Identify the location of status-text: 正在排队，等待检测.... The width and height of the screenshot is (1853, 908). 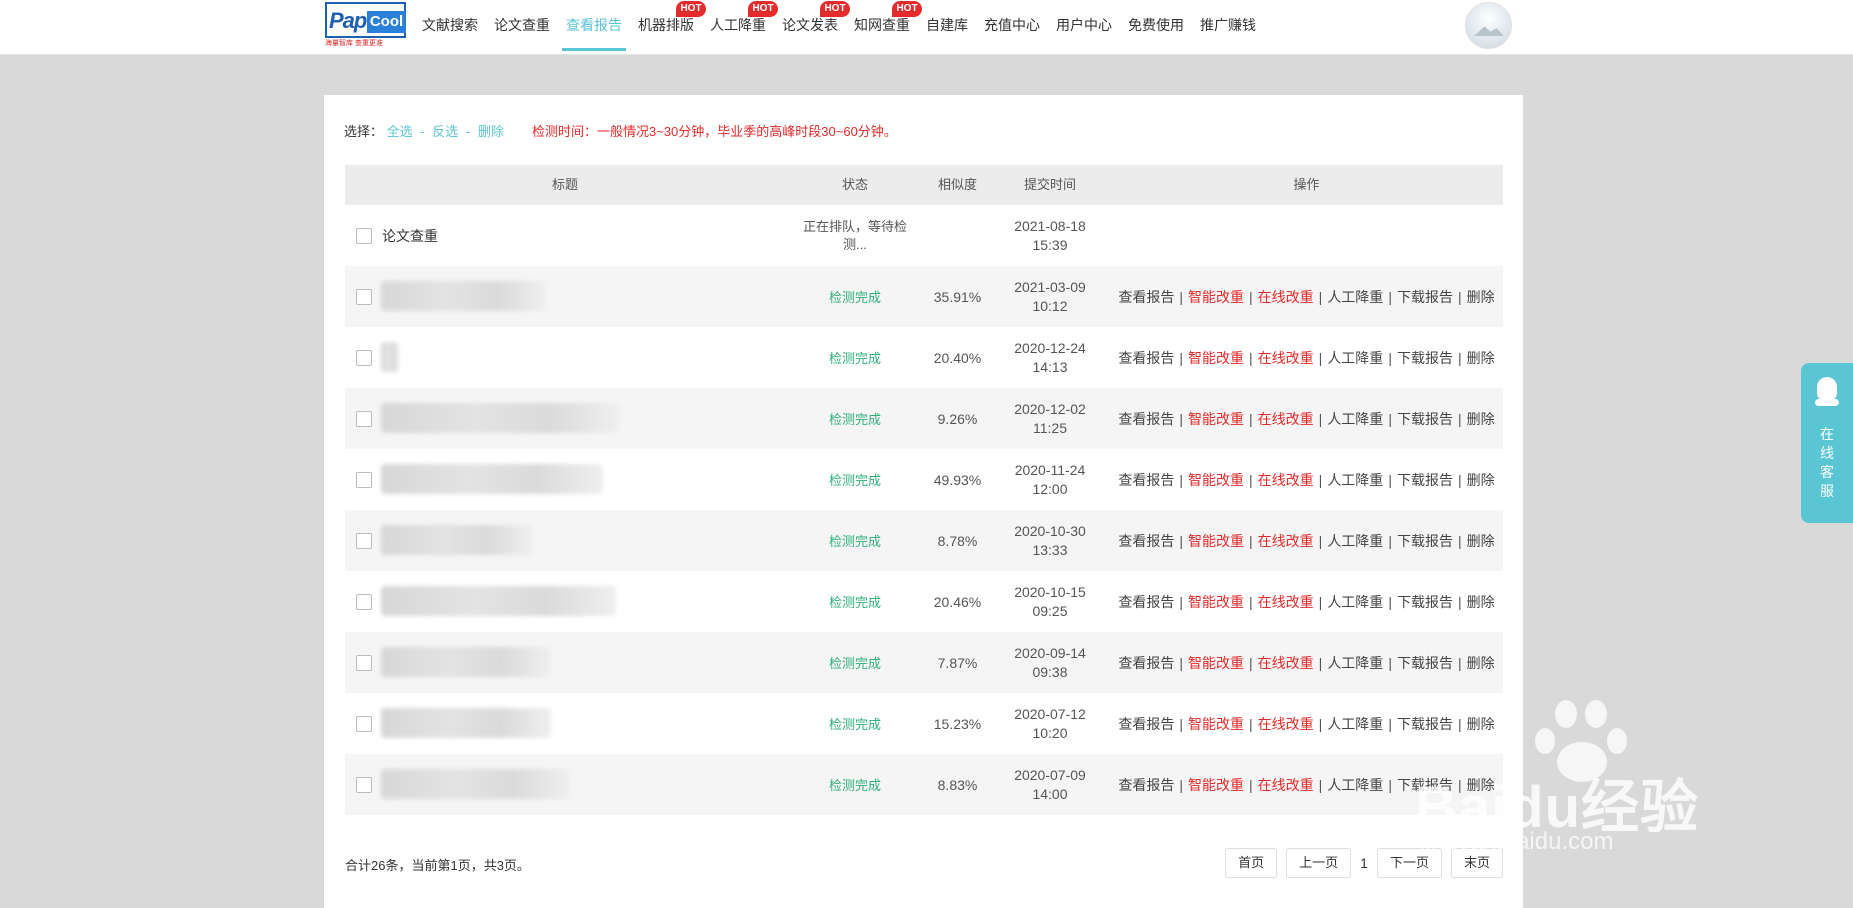
(854, 235).